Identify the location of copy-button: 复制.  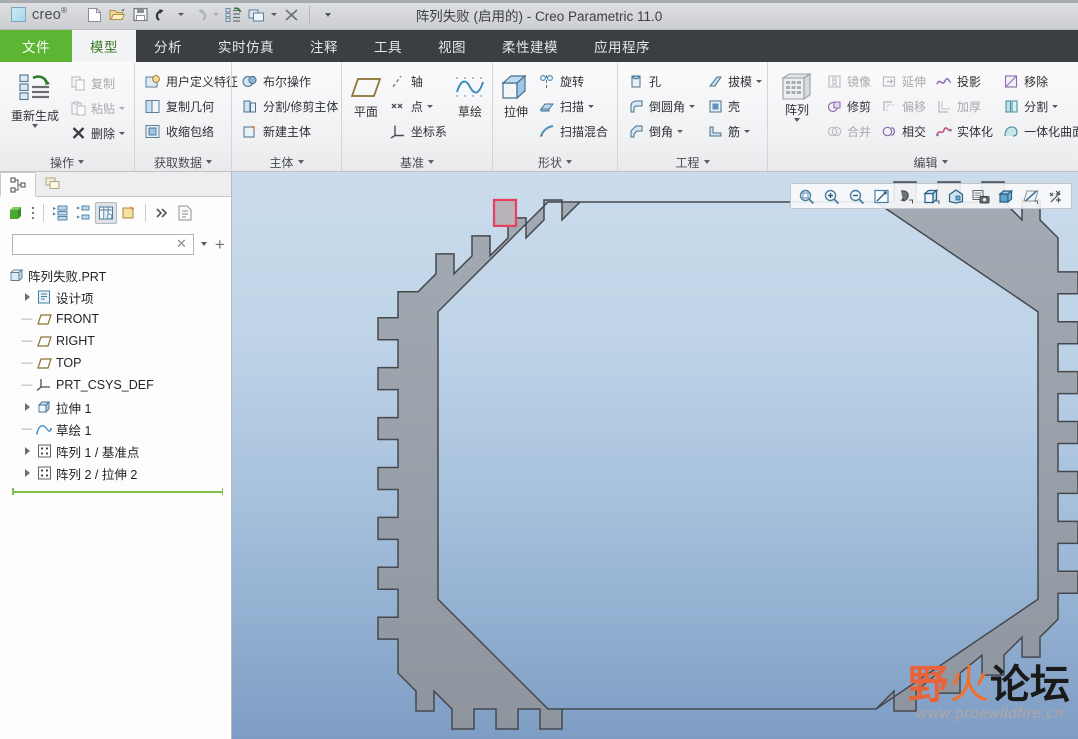
(97, 83).